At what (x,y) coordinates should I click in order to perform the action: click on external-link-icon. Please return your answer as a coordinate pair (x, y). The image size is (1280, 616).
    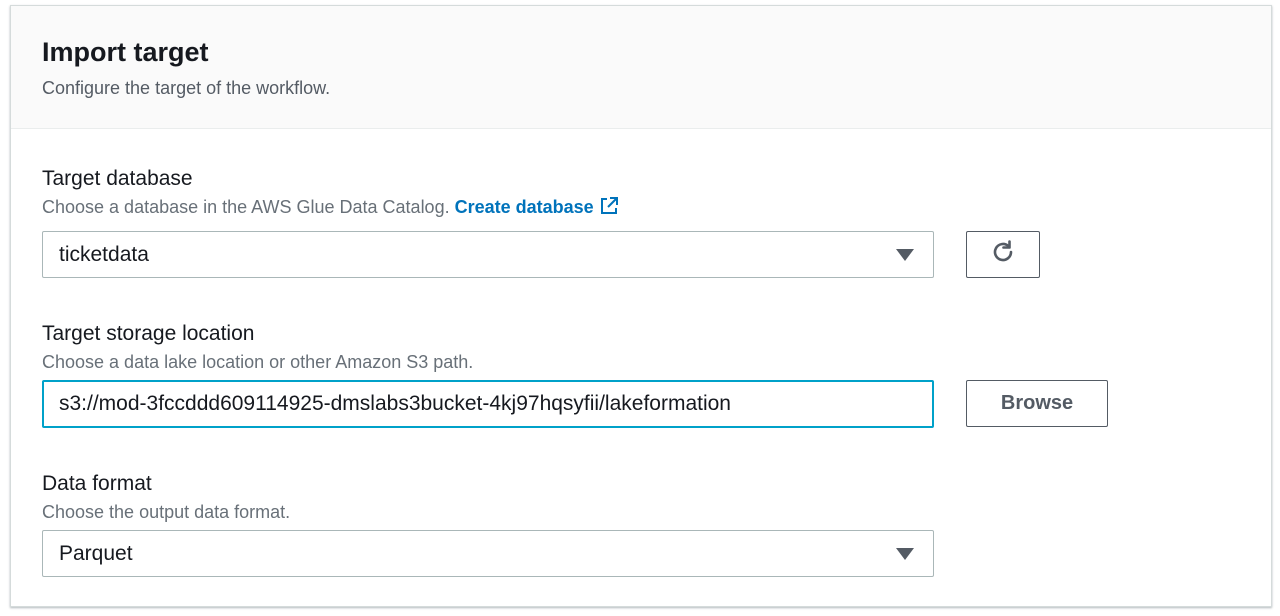
    Looking at the image, I should click on (609, 206).